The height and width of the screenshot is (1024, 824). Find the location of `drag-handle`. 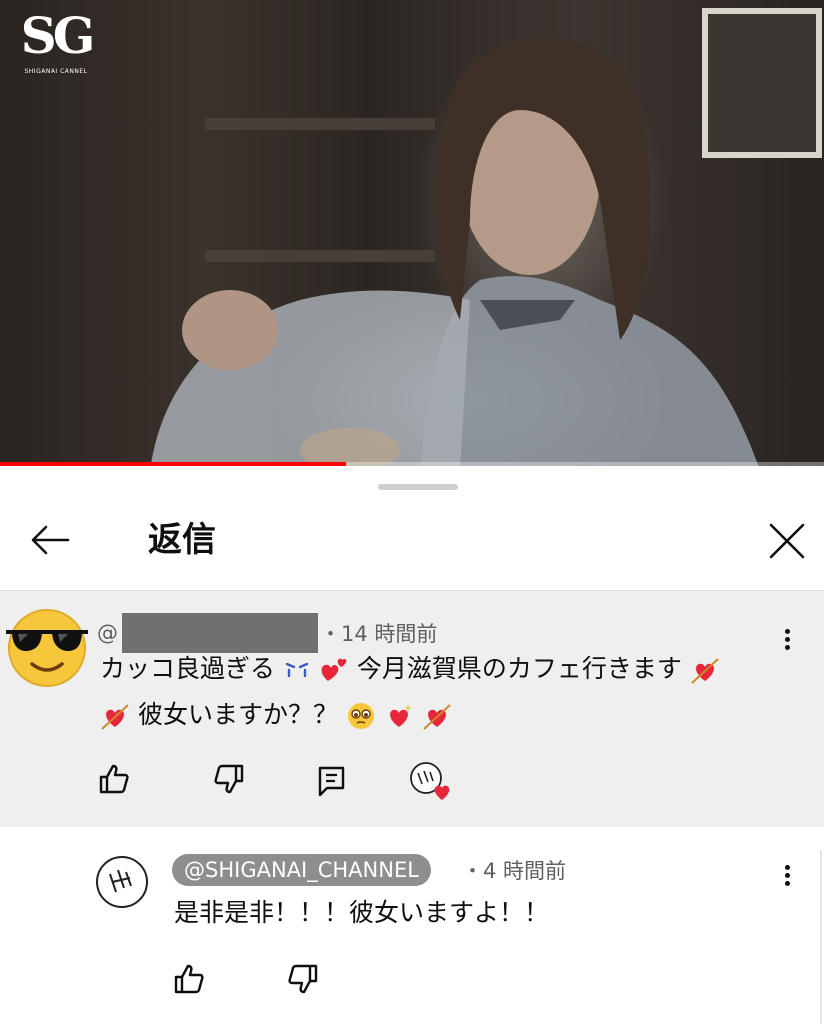

drag-handle is located at coordinates (418, 487).